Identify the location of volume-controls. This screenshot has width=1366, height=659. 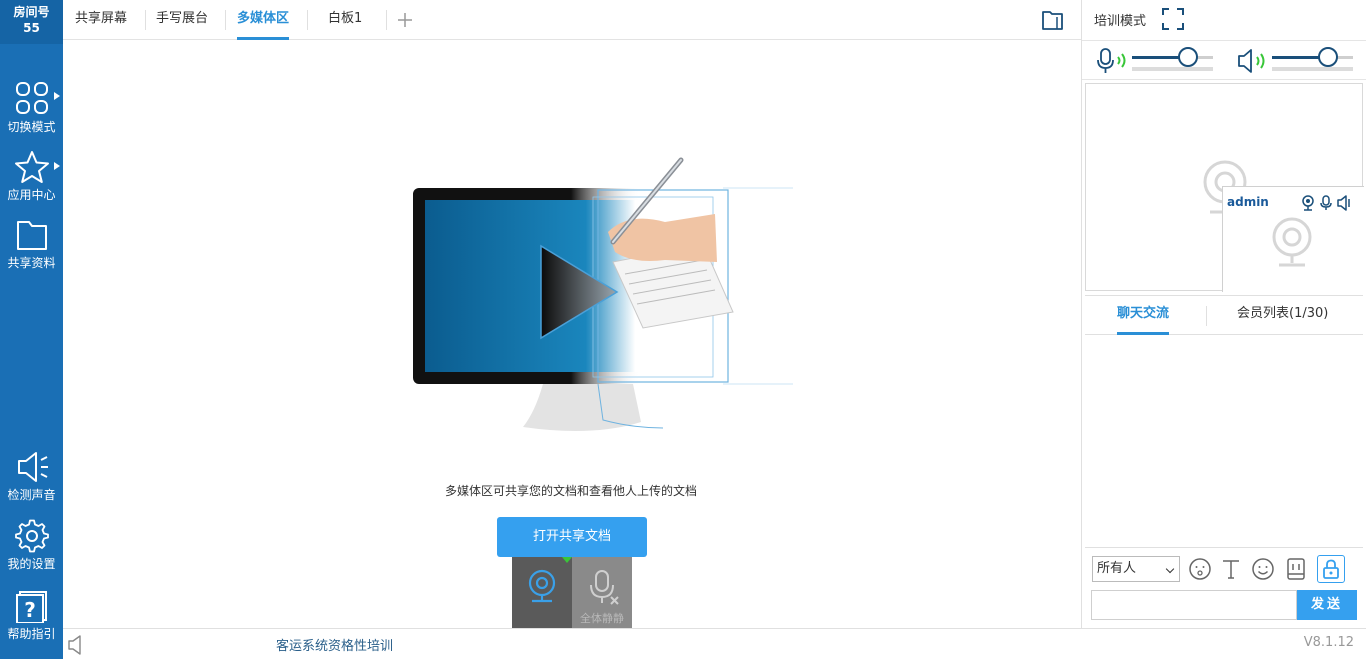
(1224, 60).